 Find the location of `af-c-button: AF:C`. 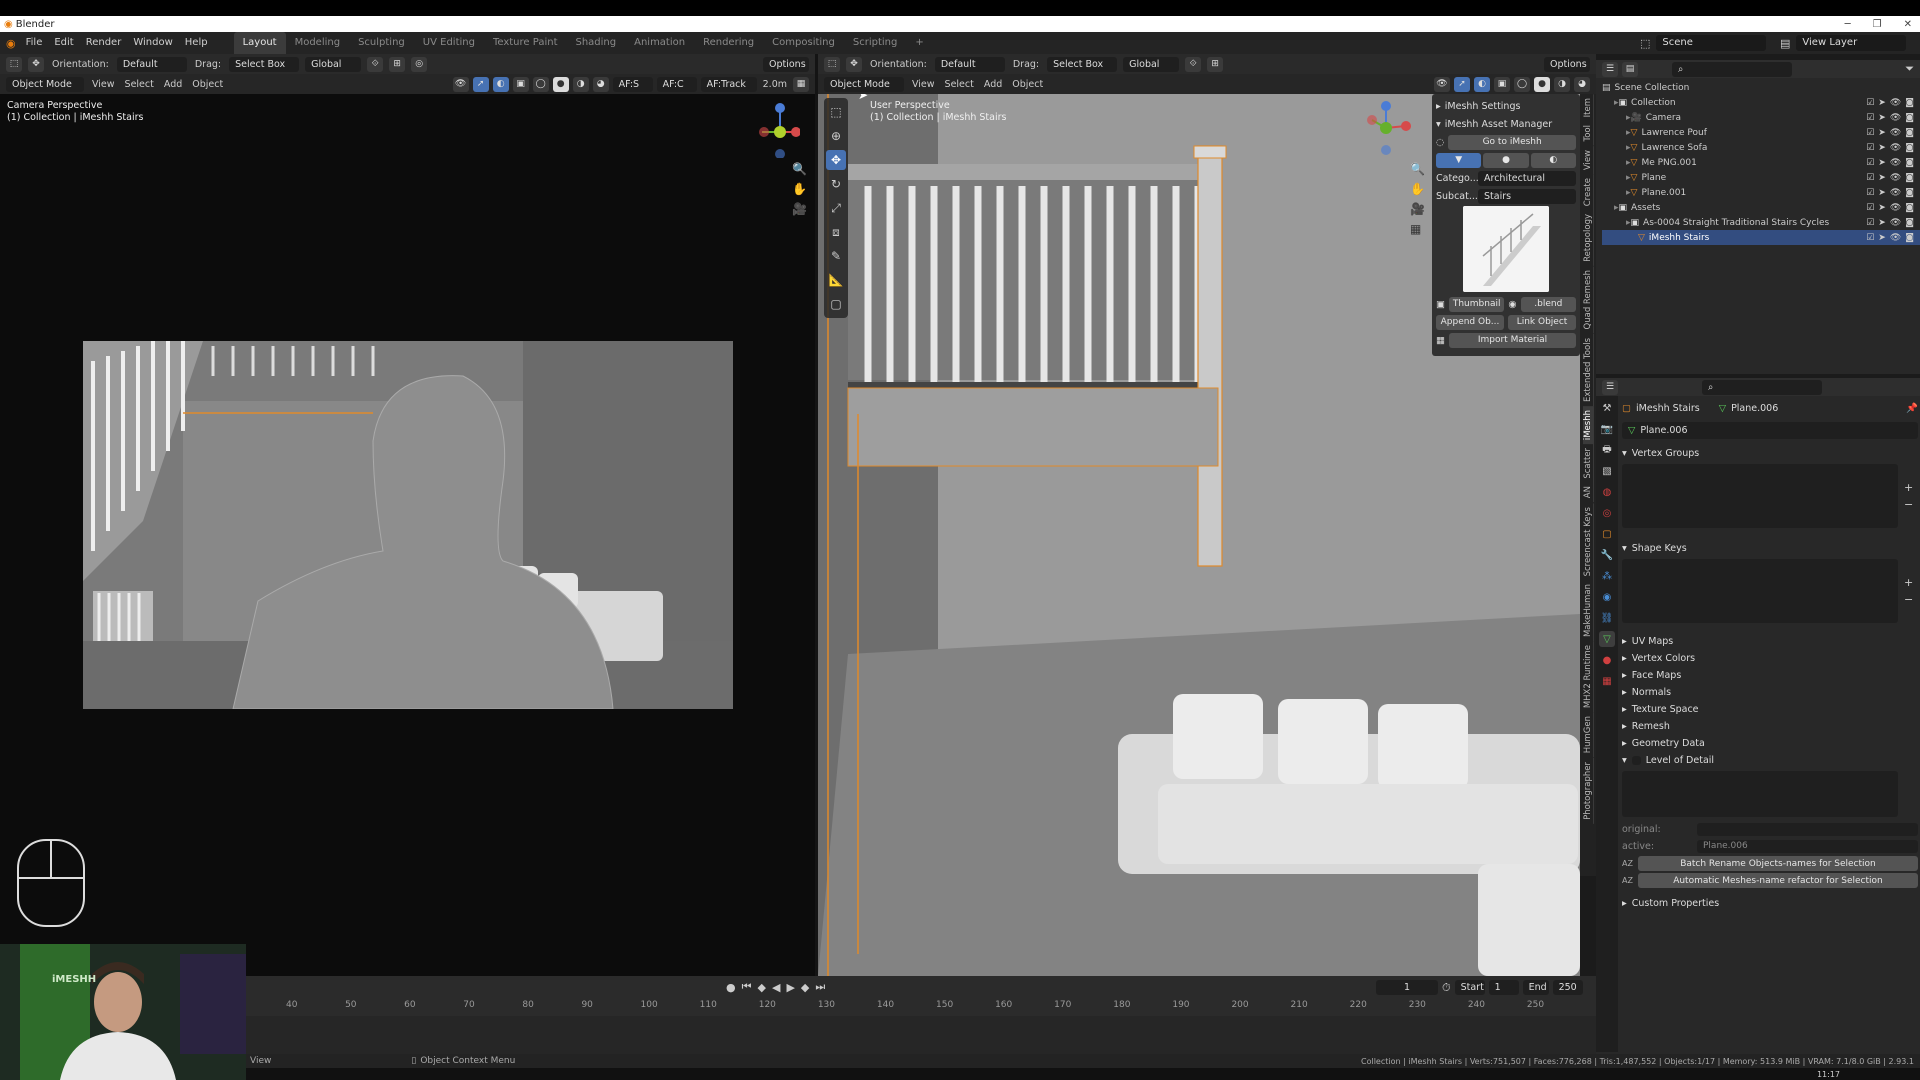

af-c-button: AF:C is located at coordinates (676, 84).